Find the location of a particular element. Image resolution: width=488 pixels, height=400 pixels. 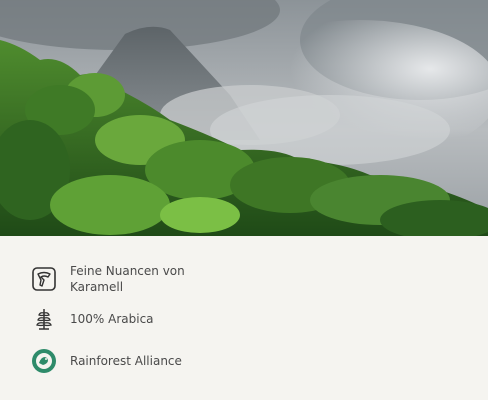

feature-item-arabica: 100% Arabica is located at coordinates (140, 319).